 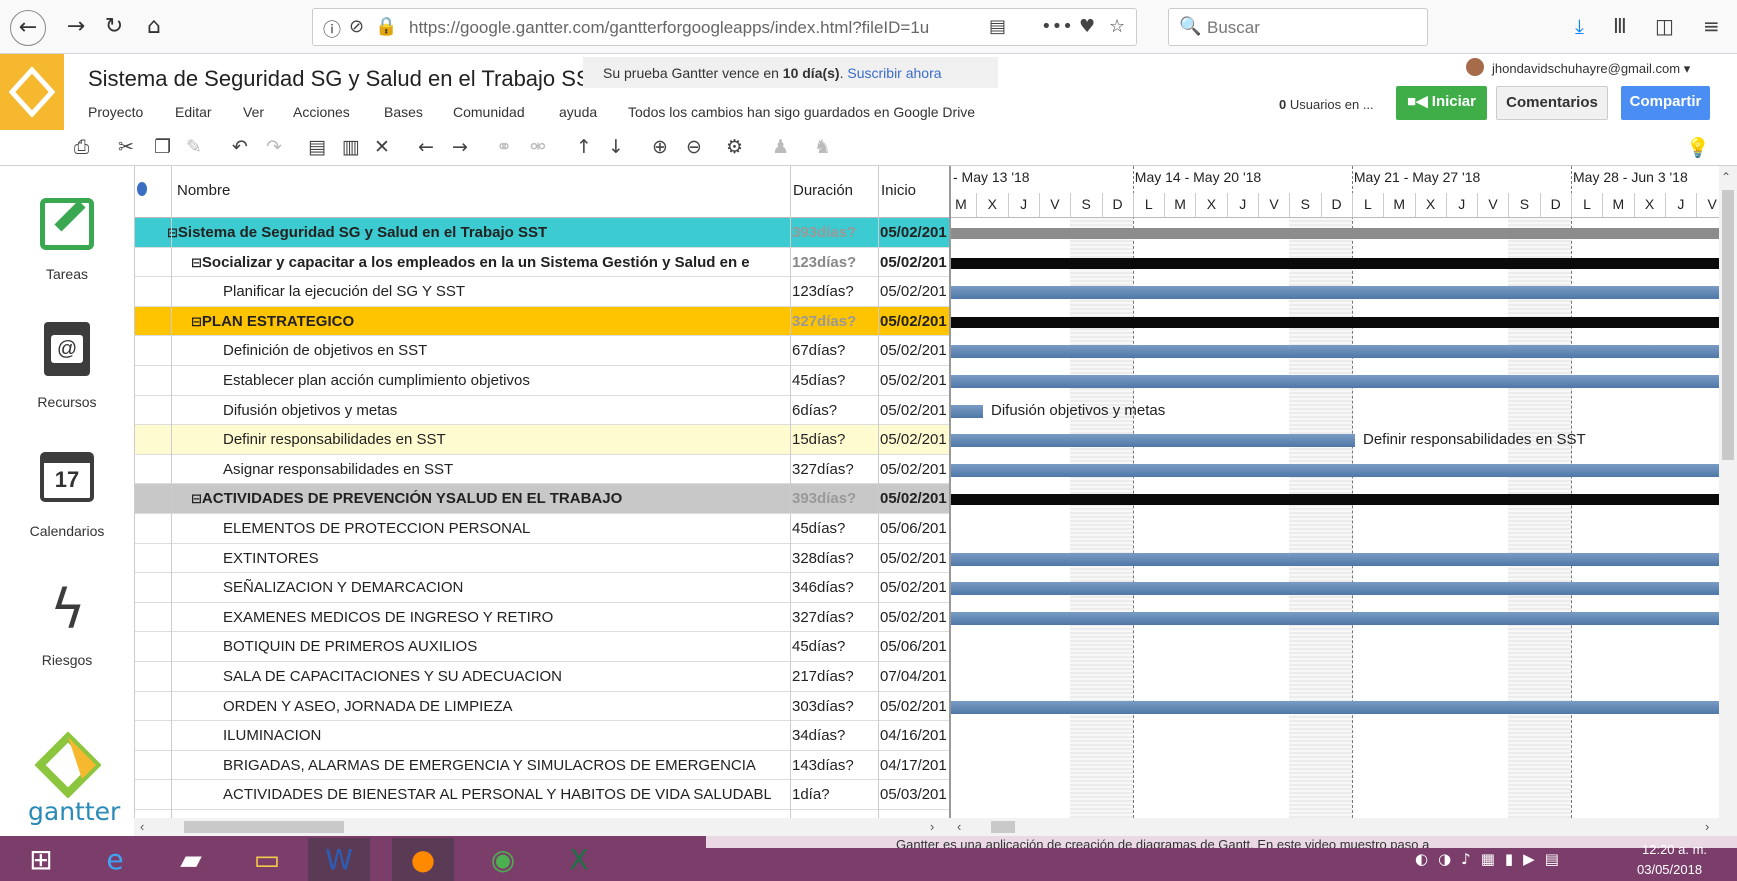 What do you see at coordinates (1057, 26) in the screenshot?
I see `page-actions-icon: •••` at bounding box center [1057, 26].